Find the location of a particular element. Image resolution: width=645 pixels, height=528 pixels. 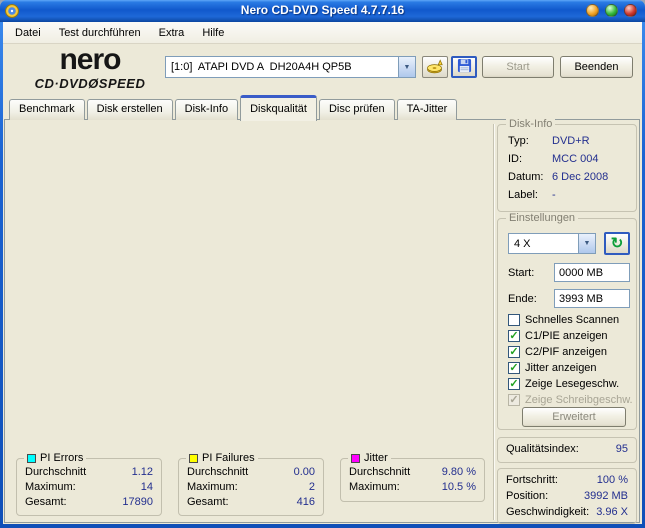

quality-index-label: Qualitätsindex: is located at coordinates (542, 449).